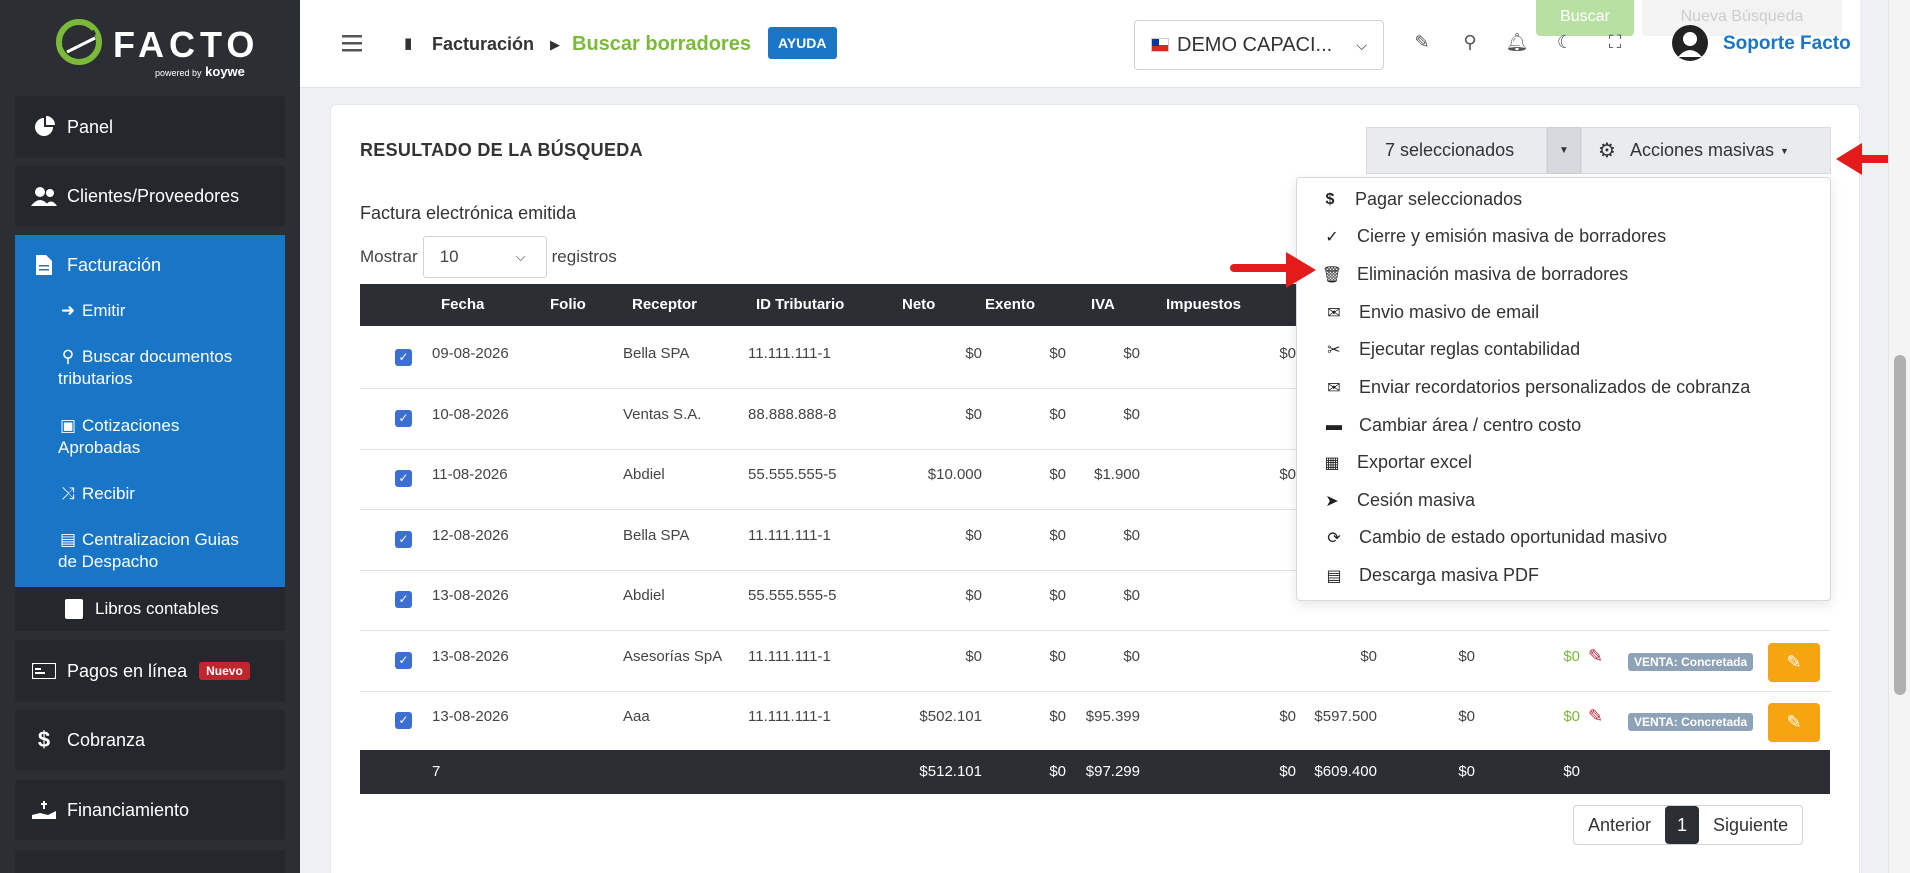 This screenshot has height=873, width=1910. Describe the element at coordinates (950, 771) in the screenshot. I see `footer-neto: $512.101` at that location.